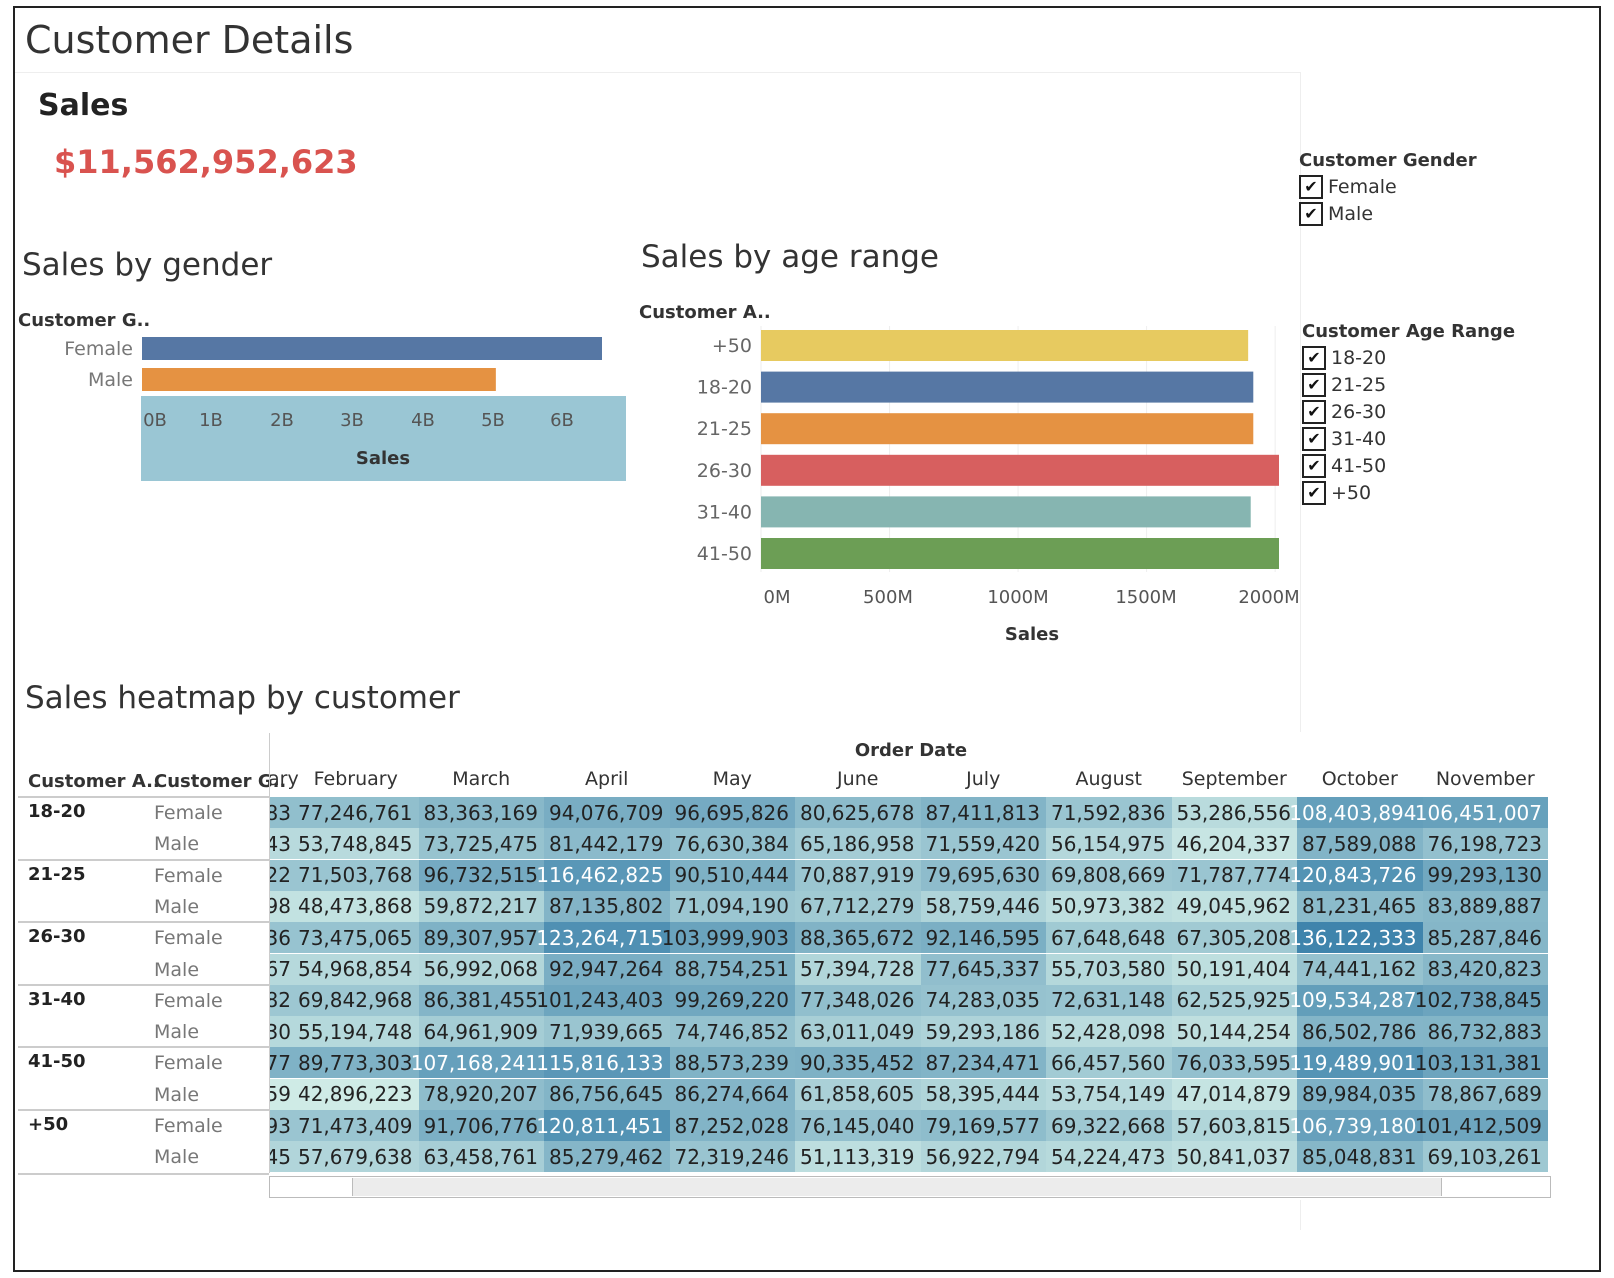  What do you see at coordinates (1359, 384) in the screenshot?
I see `filter-option-label: 21-25` at bounding box center [1359, 384].